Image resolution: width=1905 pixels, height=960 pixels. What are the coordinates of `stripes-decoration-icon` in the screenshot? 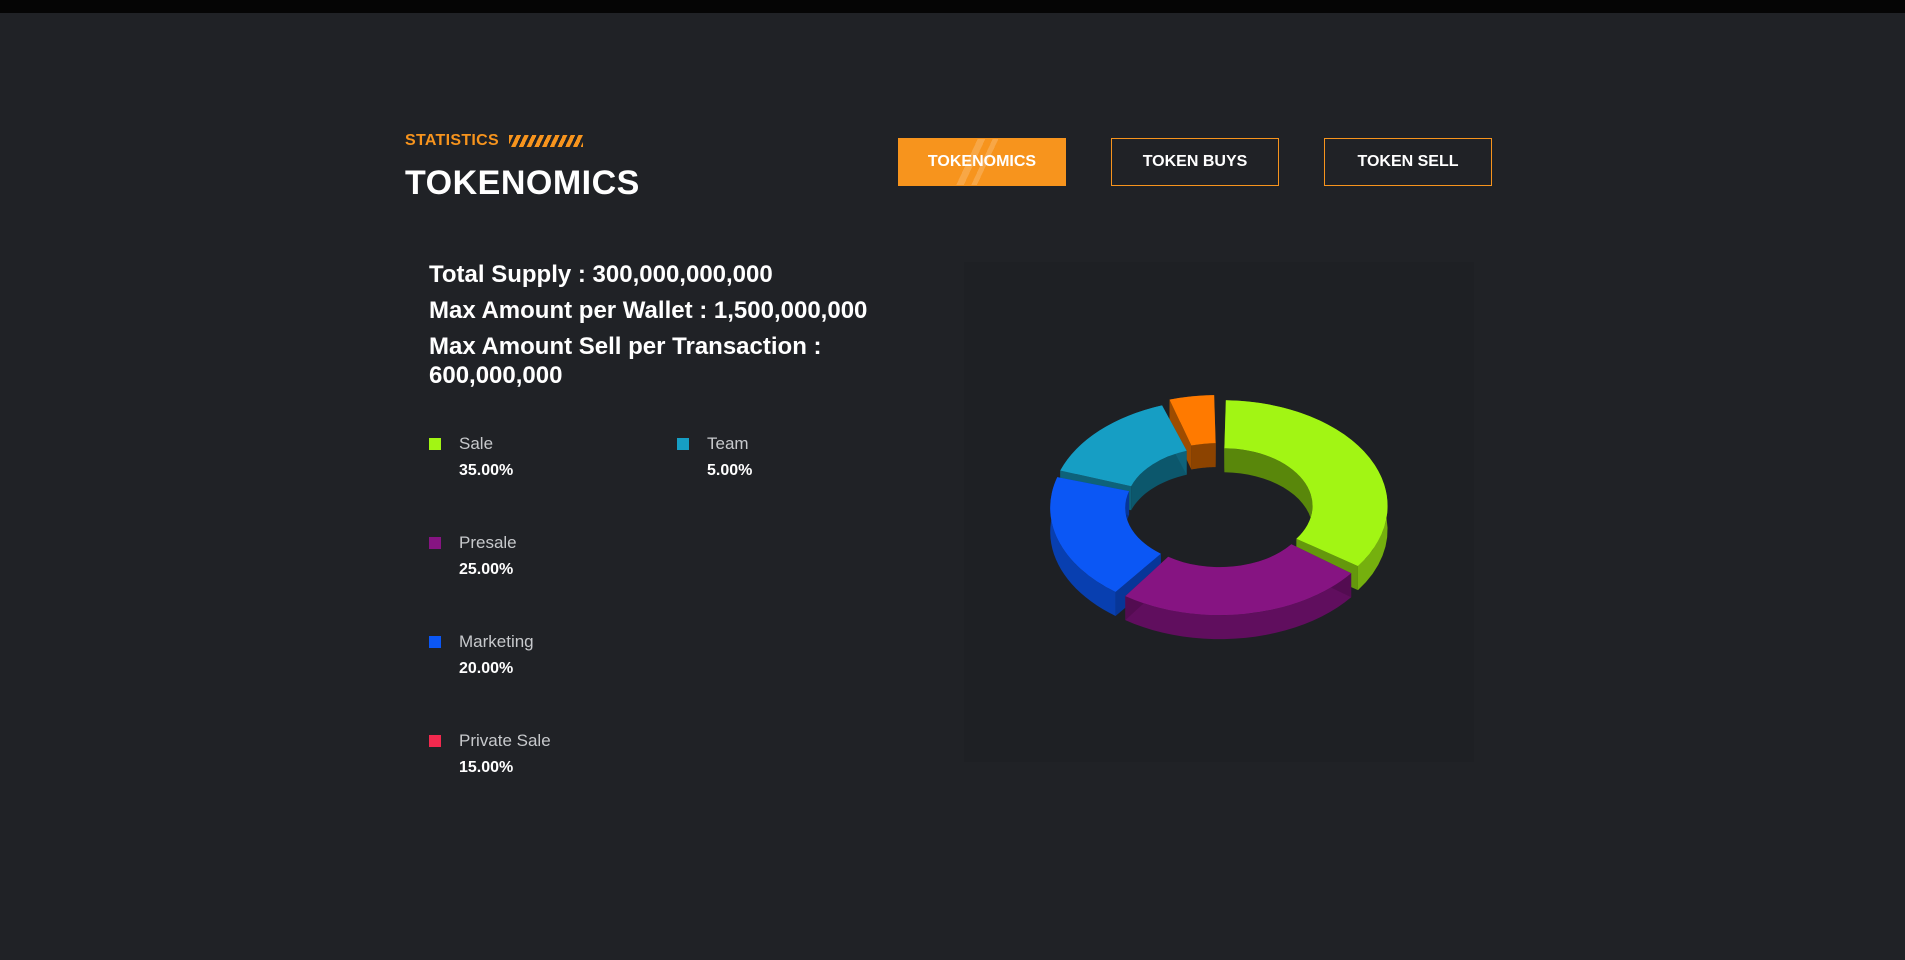 It's located at (545, 141).